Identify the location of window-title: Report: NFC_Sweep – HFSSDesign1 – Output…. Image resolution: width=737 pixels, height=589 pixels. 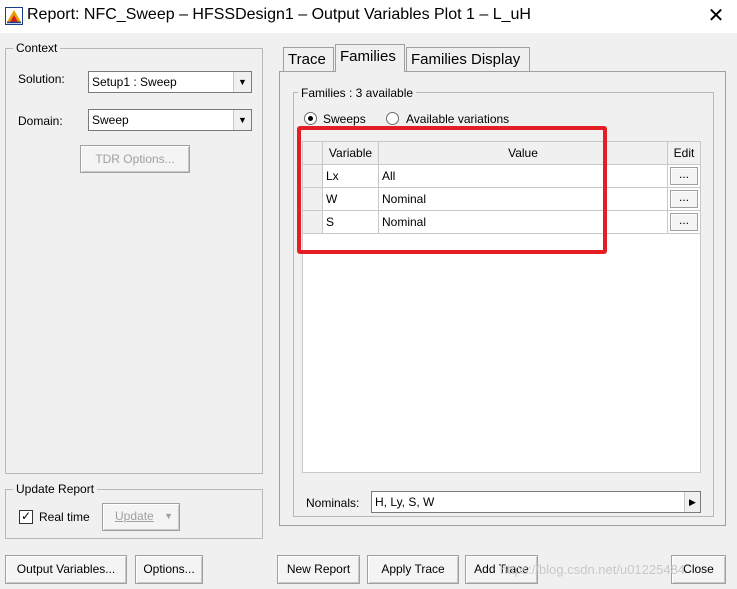
(279, 14).